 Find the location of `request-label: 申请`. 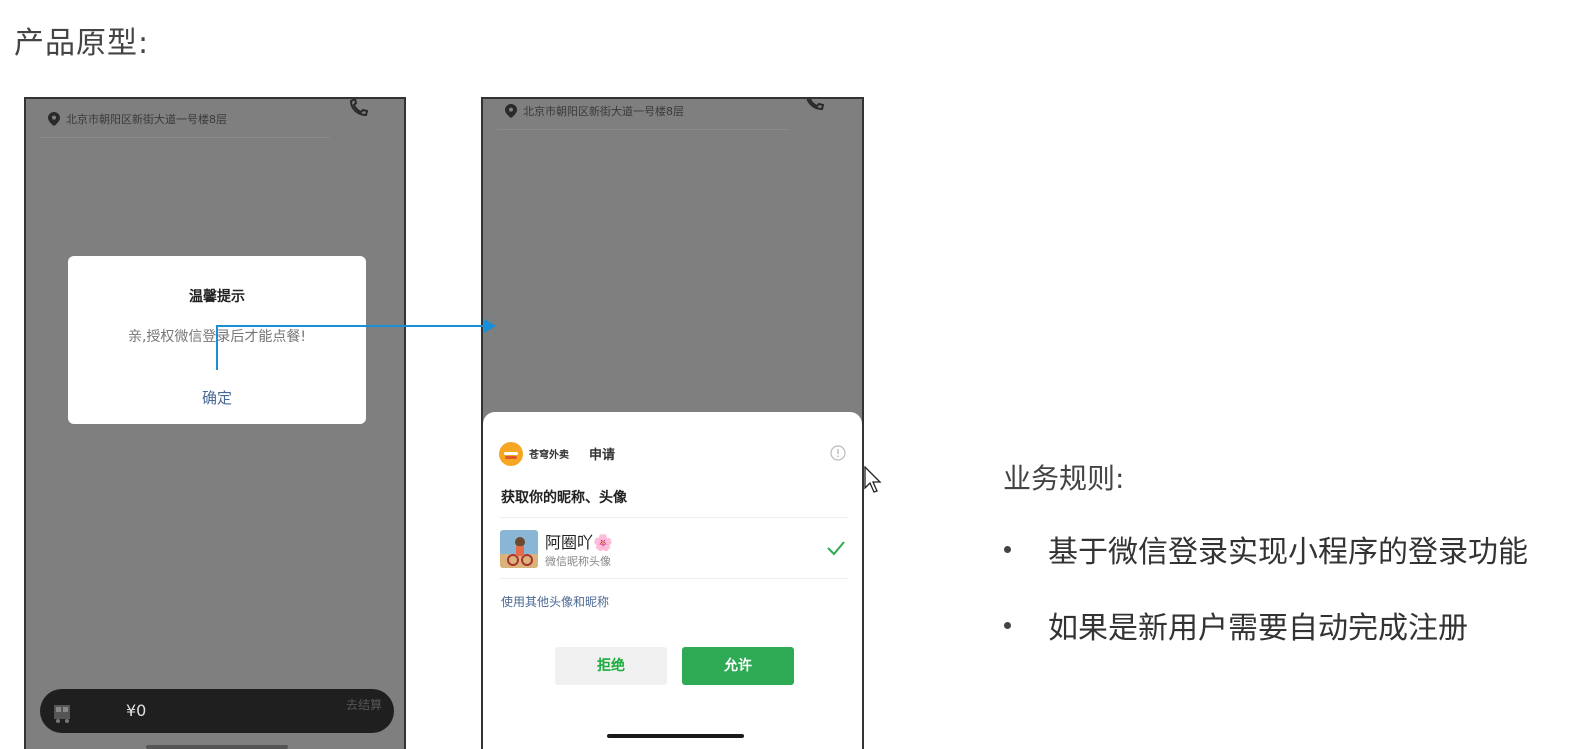

request-label: 申请 is located at coordinates (602, 455).